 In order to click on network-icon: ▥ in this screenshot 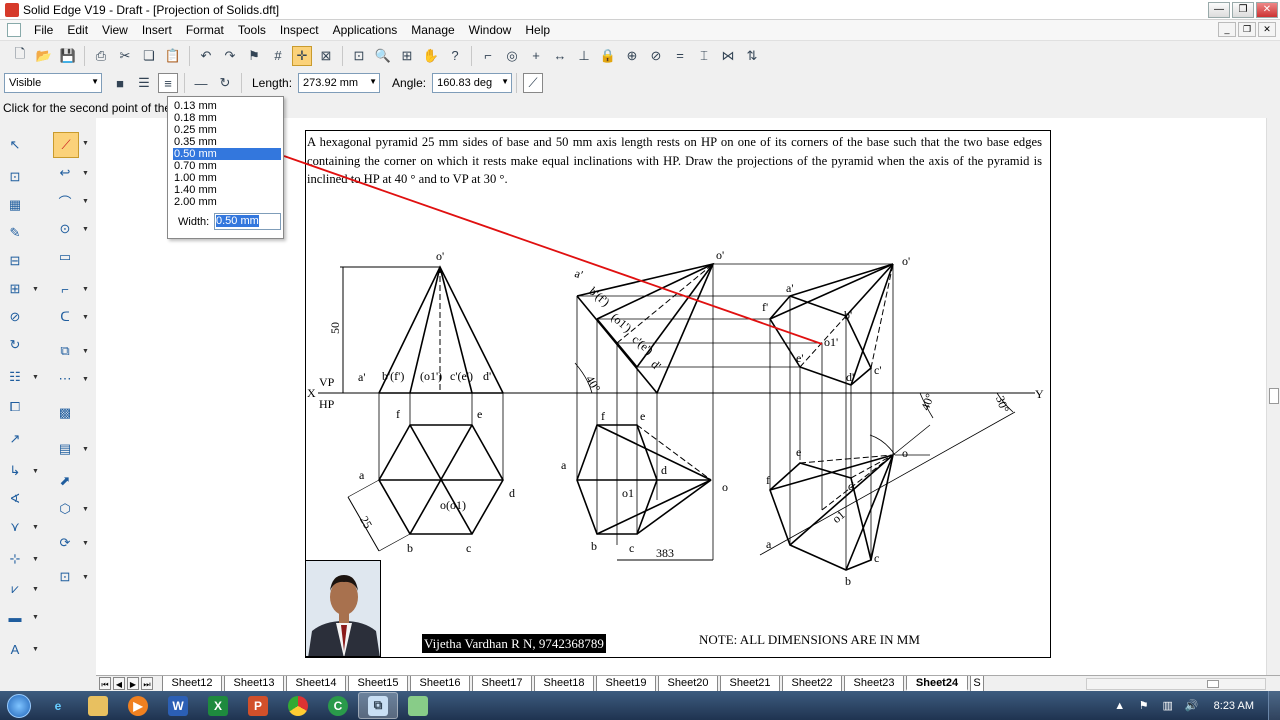, I will do `click(1168, 705)`.